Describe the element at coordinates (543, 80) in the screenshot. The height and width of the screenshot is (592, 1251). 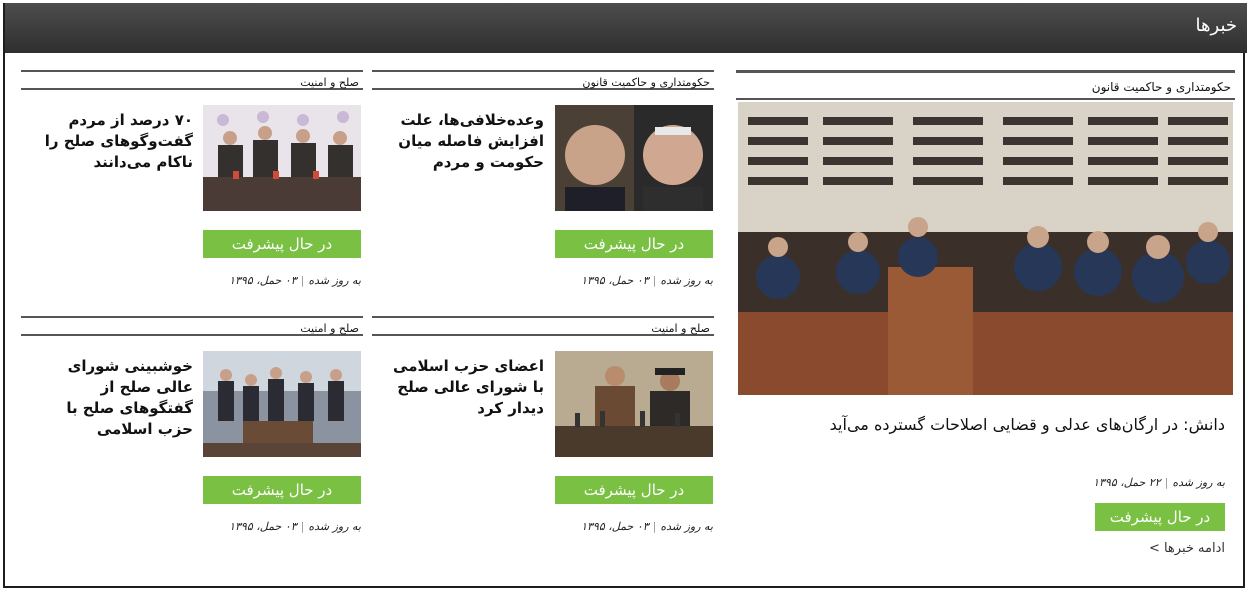
I see `card-category: حکومتداری و حاکمیت قانون` at that location.